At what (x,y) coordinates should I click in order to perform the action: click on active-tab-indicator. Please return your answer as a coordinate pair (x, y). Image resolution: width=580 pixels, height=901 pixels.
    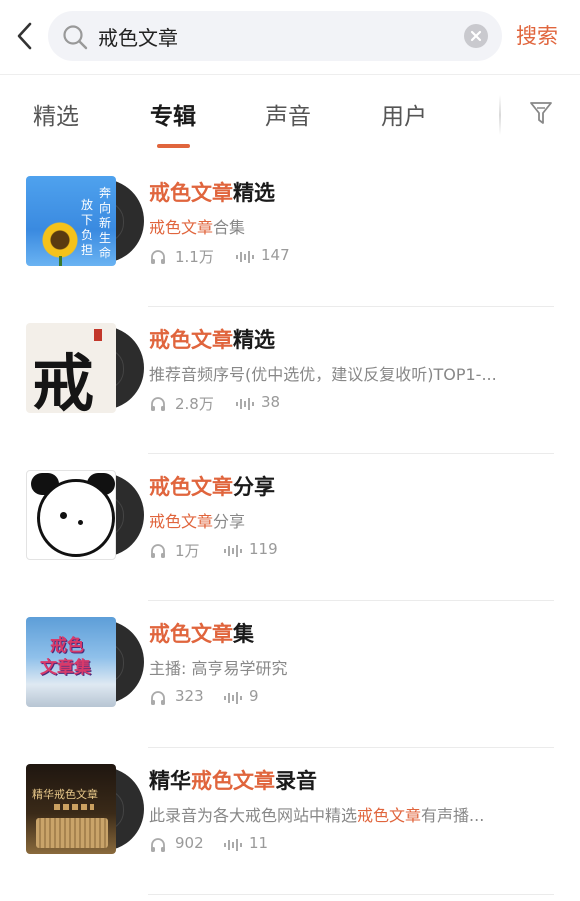
    Looking at the image, I should click on (173, 146).